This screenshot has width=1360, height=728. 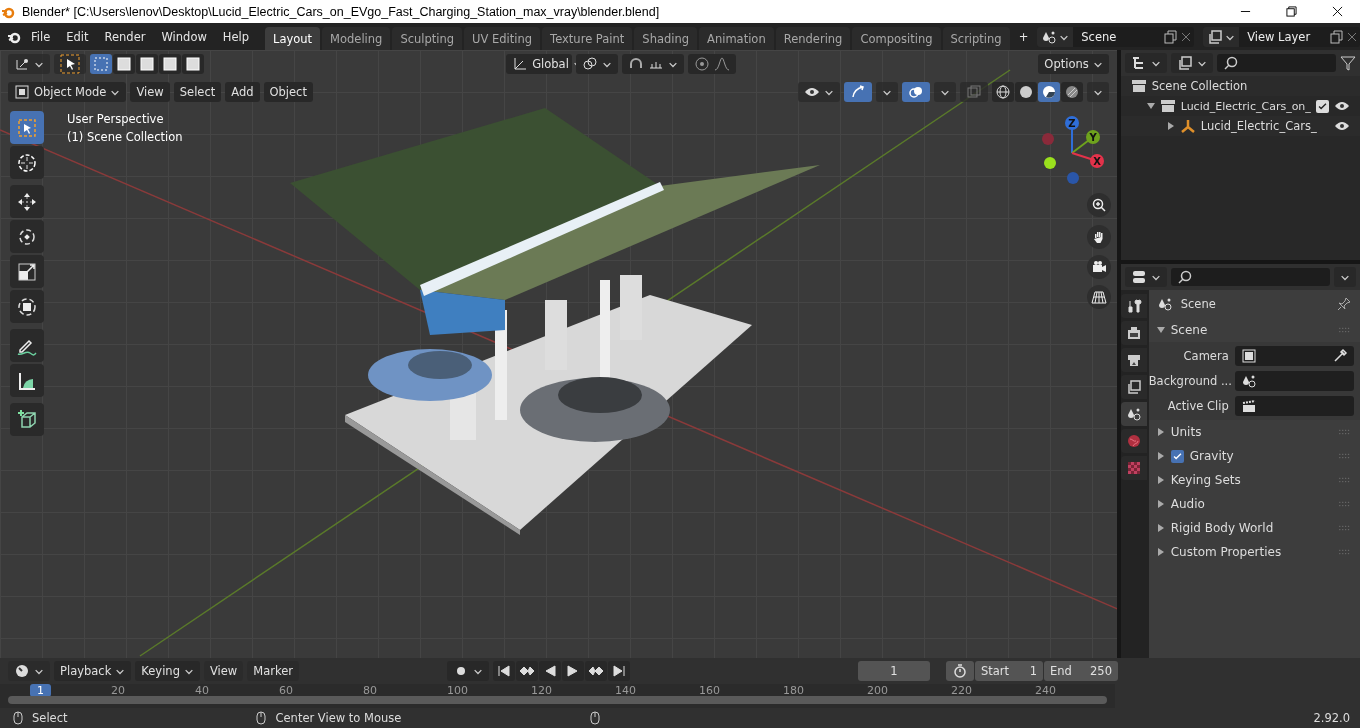 I want to click on camera-field, so click(x=1294, y=356).